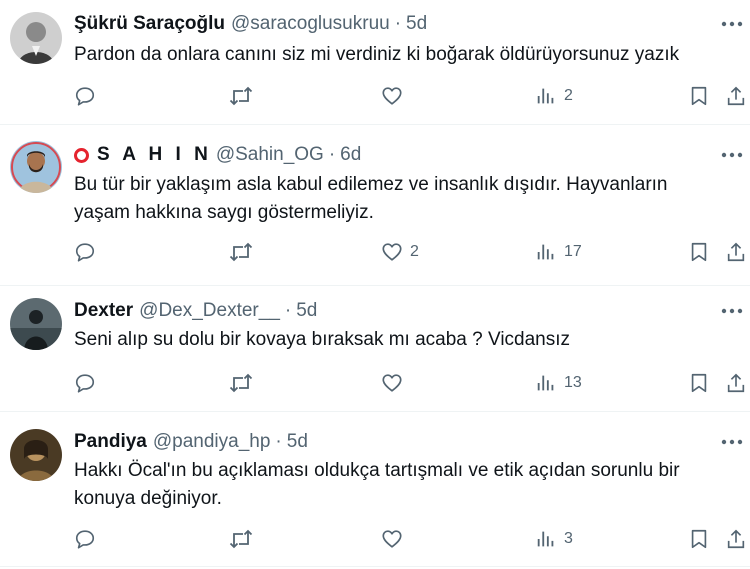 This screenshot has height=569, width=750. Describe the element at coordinates (148, 498) in the screenshot. I see `tweet-text-line: konuya değiniyor.` at that location.